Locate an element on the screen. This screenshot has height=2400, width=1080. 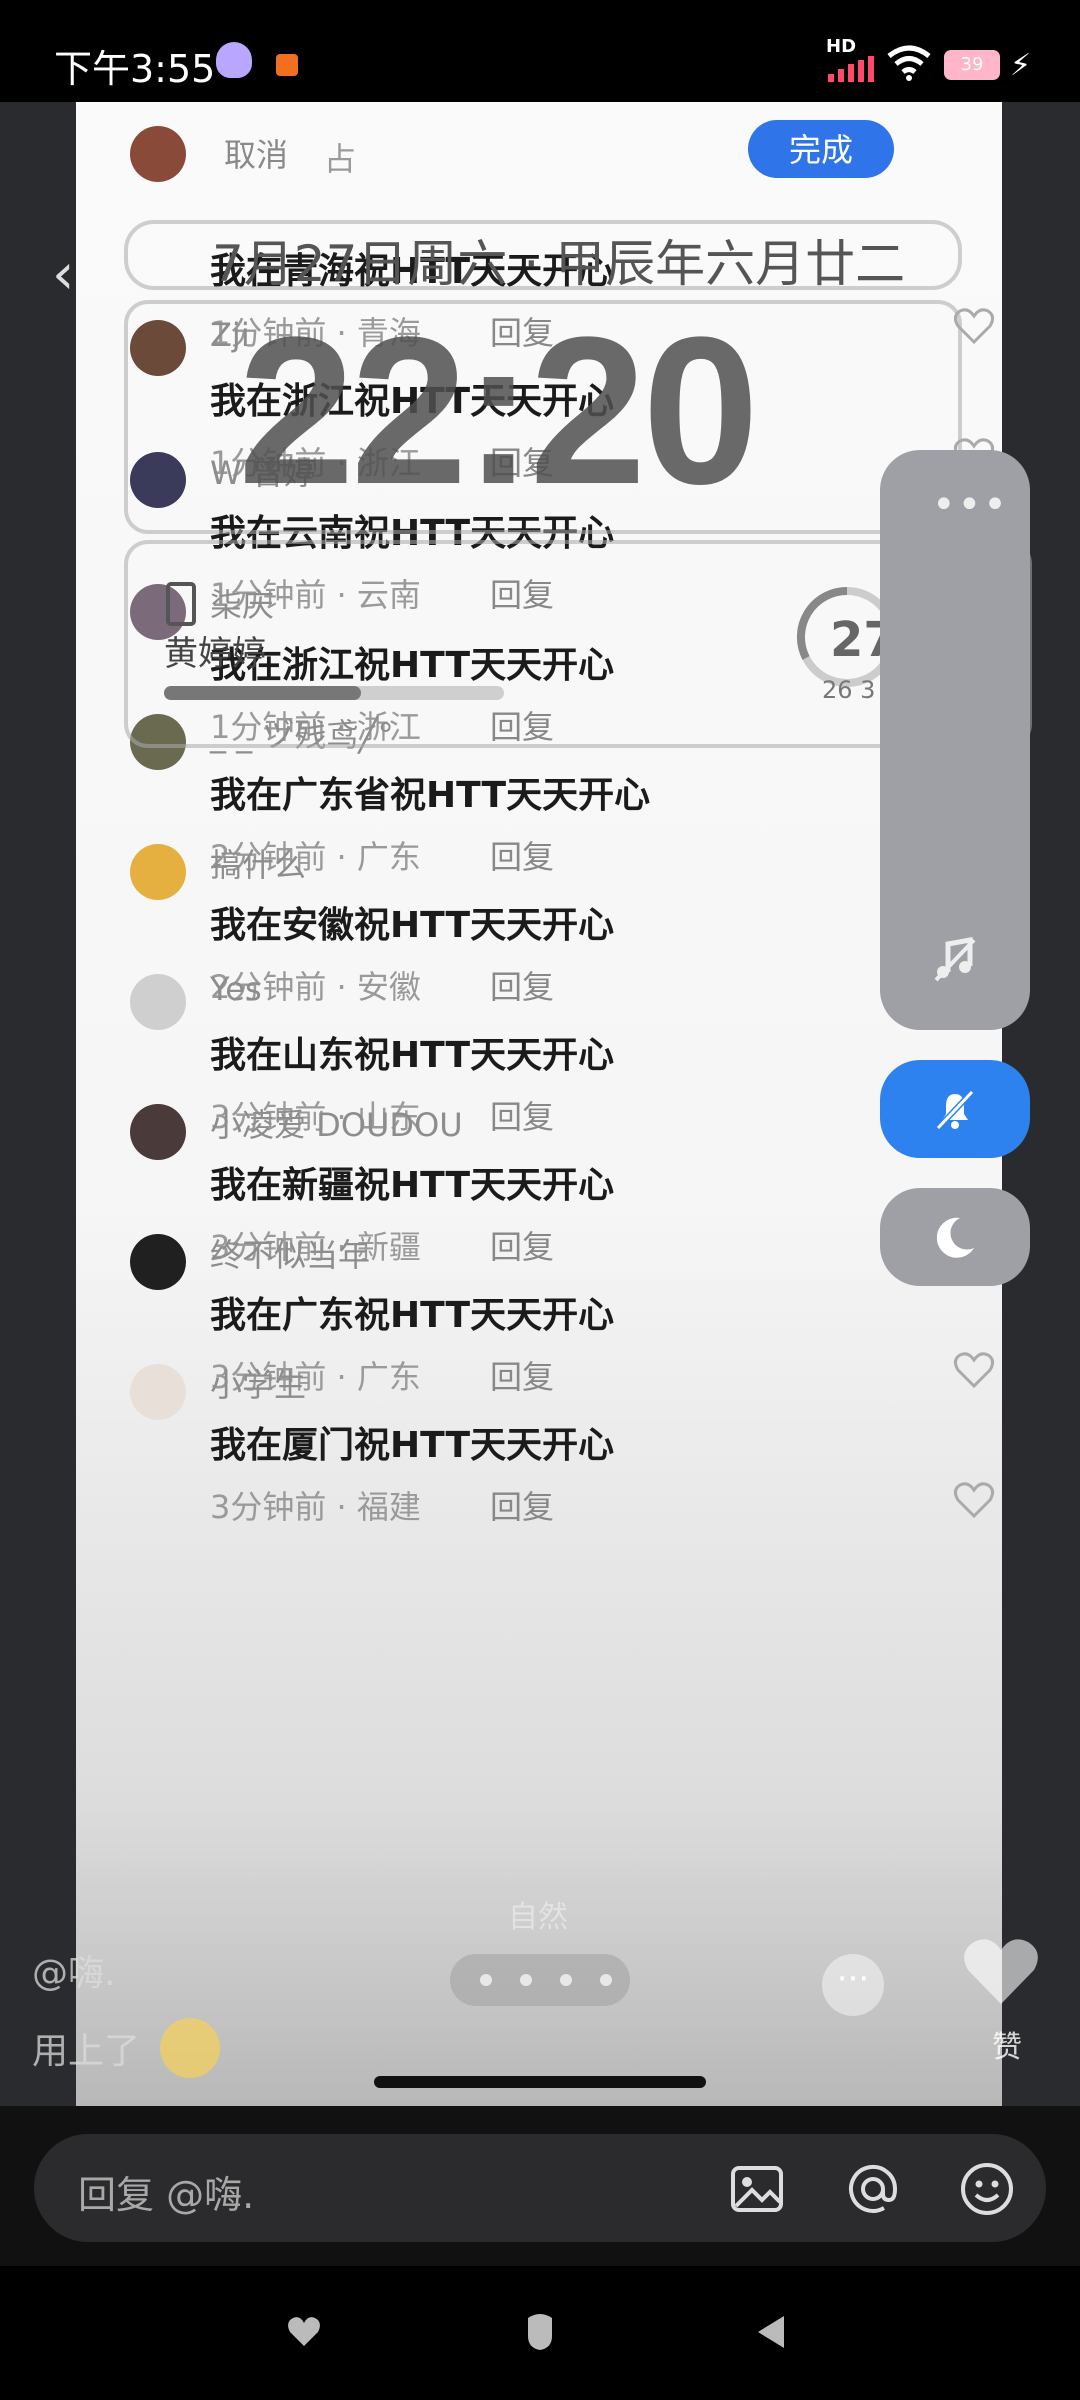
comment-item: 小学生我在厦门祝HTT天天开心 3分钟前 · 福建 回复 is located at coordinates (539, 1451).